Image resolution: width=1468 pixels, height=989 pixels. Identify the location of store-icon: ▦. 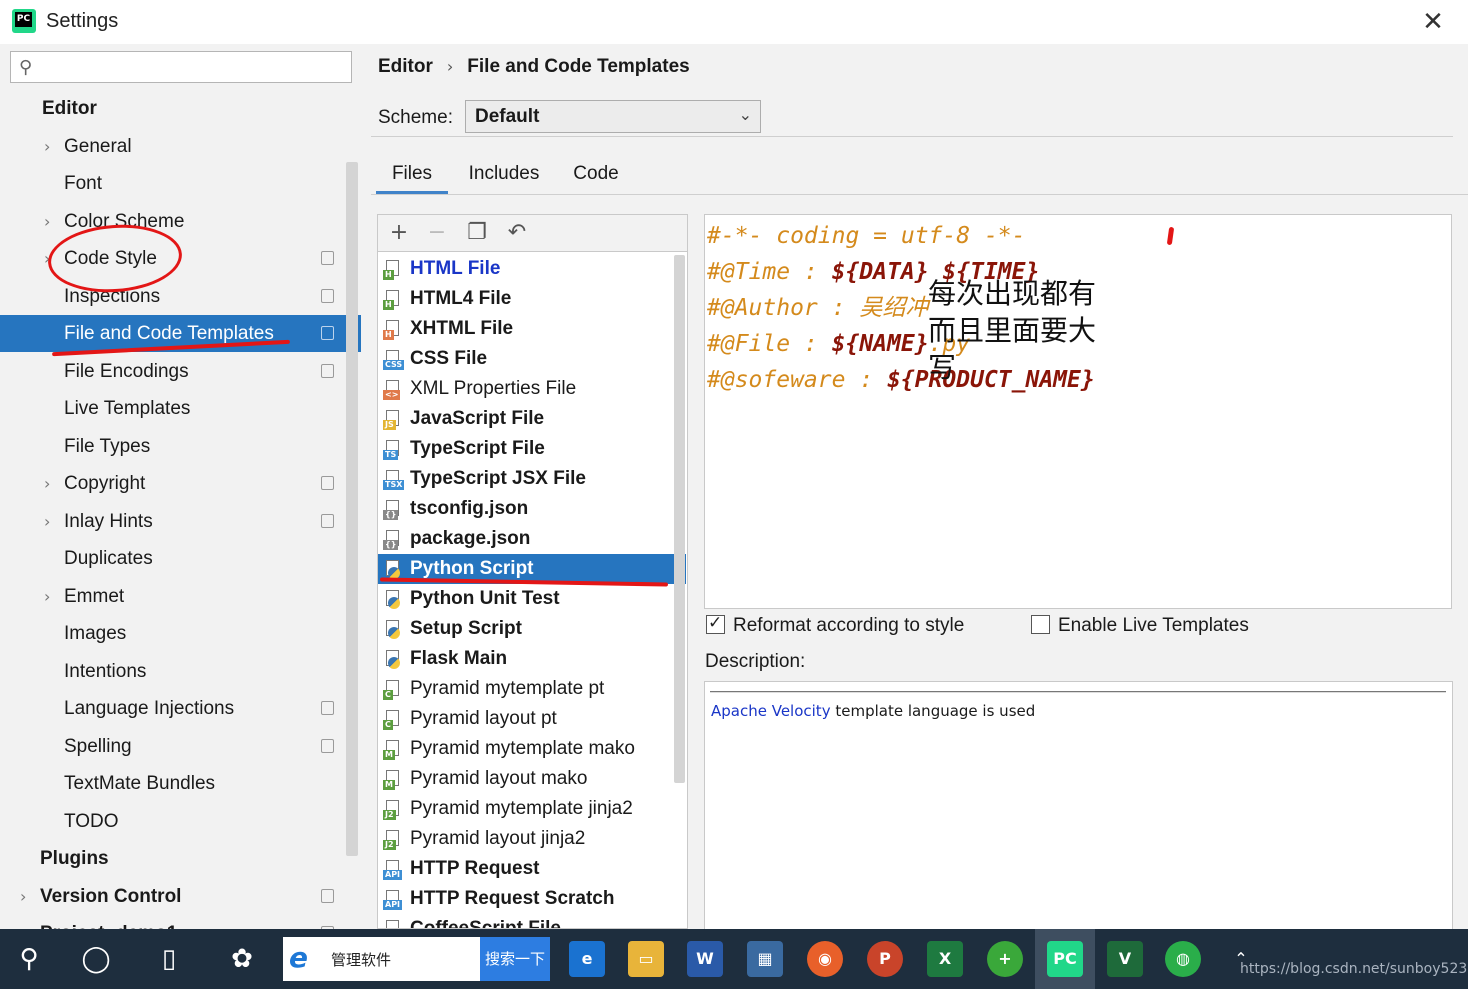
(765, 959).